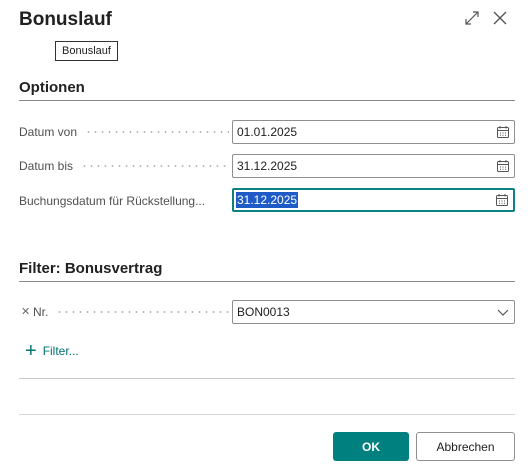 The height and width of the screenshot is (471, 529). What do you see at coordinates (362, 200) in the screenshot?
I see `posting-date-value: 31.12.2025` at bounding box center [362, 200].